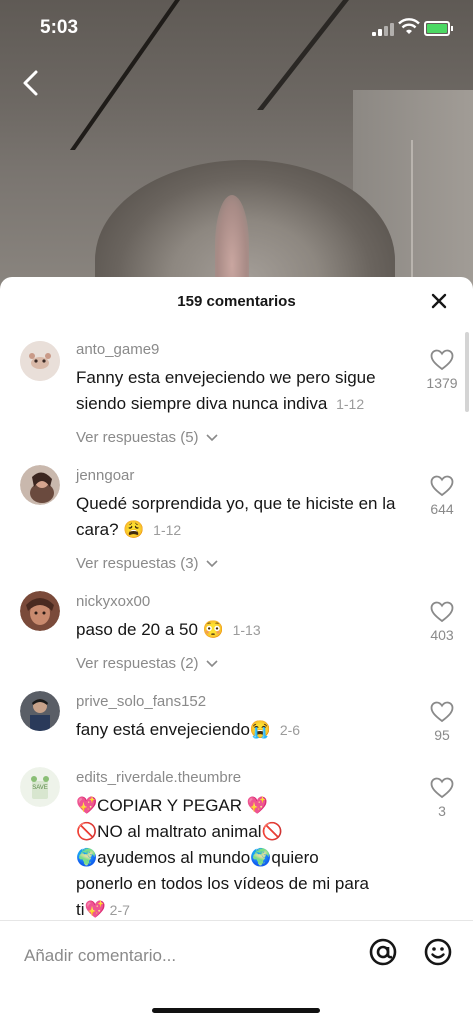 The width and height of the screenshot is (473, 1025). I want to click on like-button: 95, so click(442, 722).